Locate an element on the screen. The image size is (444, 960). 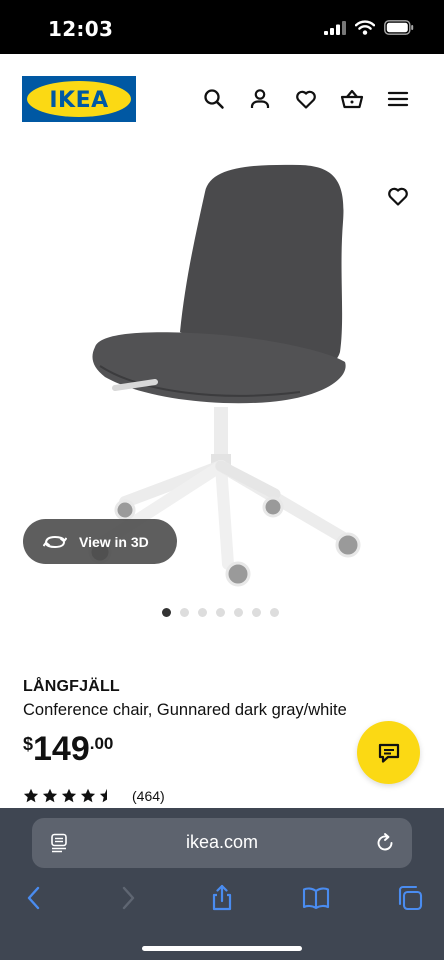
product-name: LÅNGFJÄLL is located at coordinates (71, 687).